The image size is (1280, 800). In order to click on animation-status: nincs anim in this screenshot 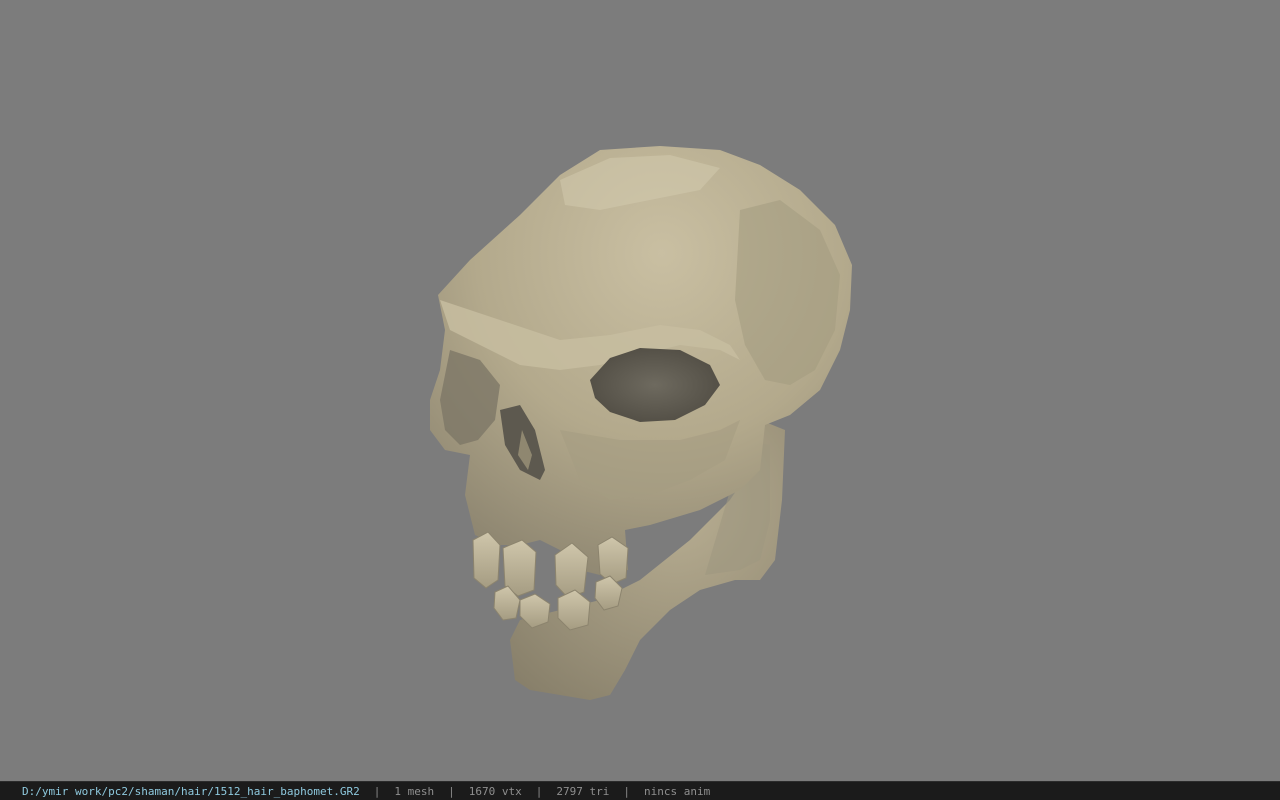, I will do `click(677, 791)`.